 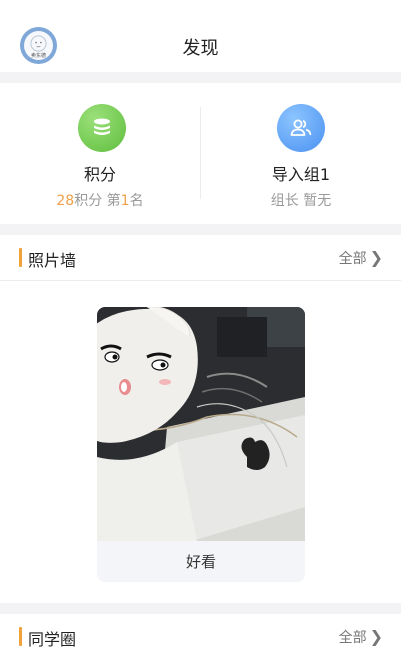 I want to click on classmates-more-link: 全部 ❯, so click(x=361, y=637).